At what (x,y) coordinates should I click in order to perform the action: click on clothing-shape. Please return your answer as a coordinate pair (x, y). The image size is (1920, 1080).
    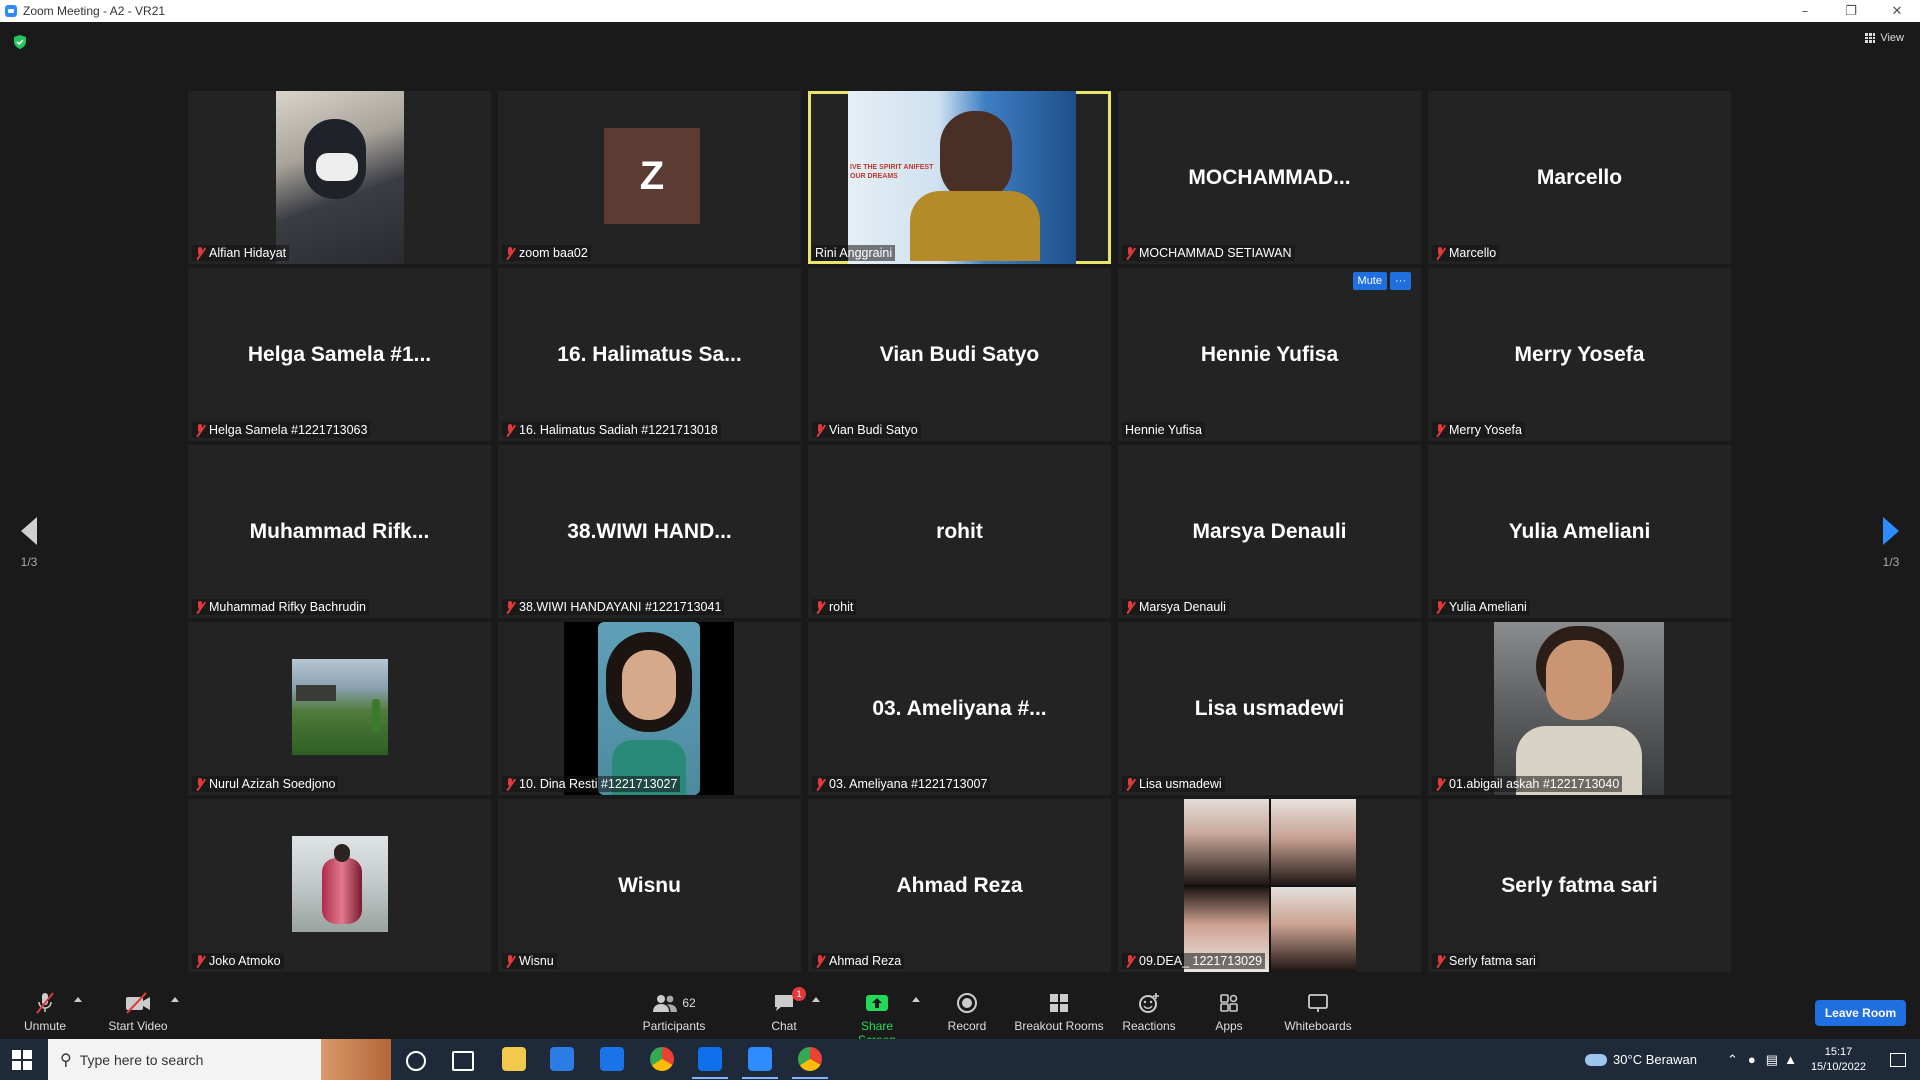
    Looking at the image, I should click on (975, 226).